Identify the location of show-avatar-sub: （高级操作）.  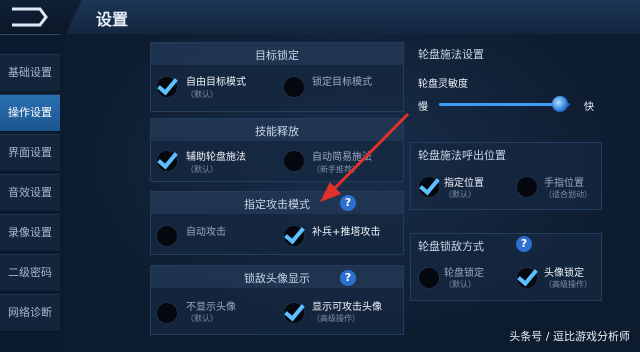
(336, 318).